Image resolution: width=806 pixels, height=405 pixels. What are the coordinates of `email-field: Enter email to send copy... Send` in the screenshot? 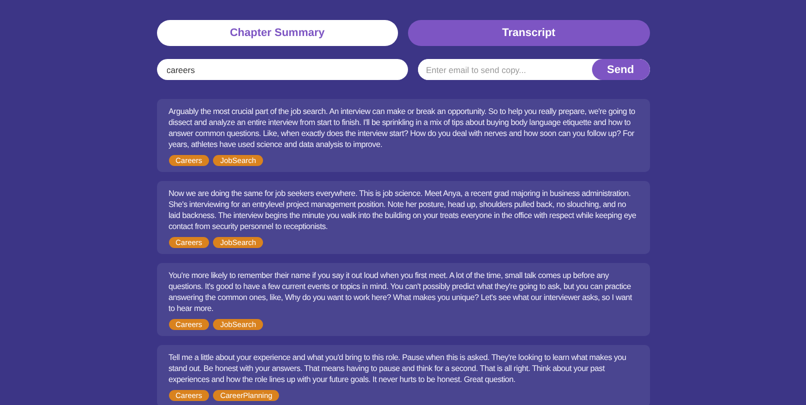 It's located at (534, 69).